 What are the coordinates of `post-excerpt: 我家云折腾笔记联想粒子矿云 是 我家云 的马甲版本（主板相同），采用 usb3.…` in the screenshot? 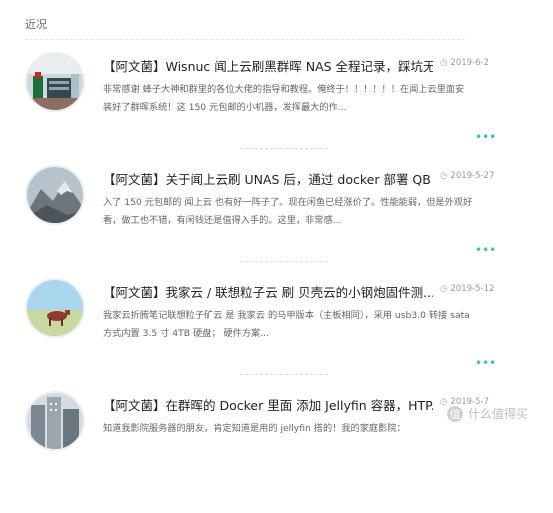 It's located at (286, 324).